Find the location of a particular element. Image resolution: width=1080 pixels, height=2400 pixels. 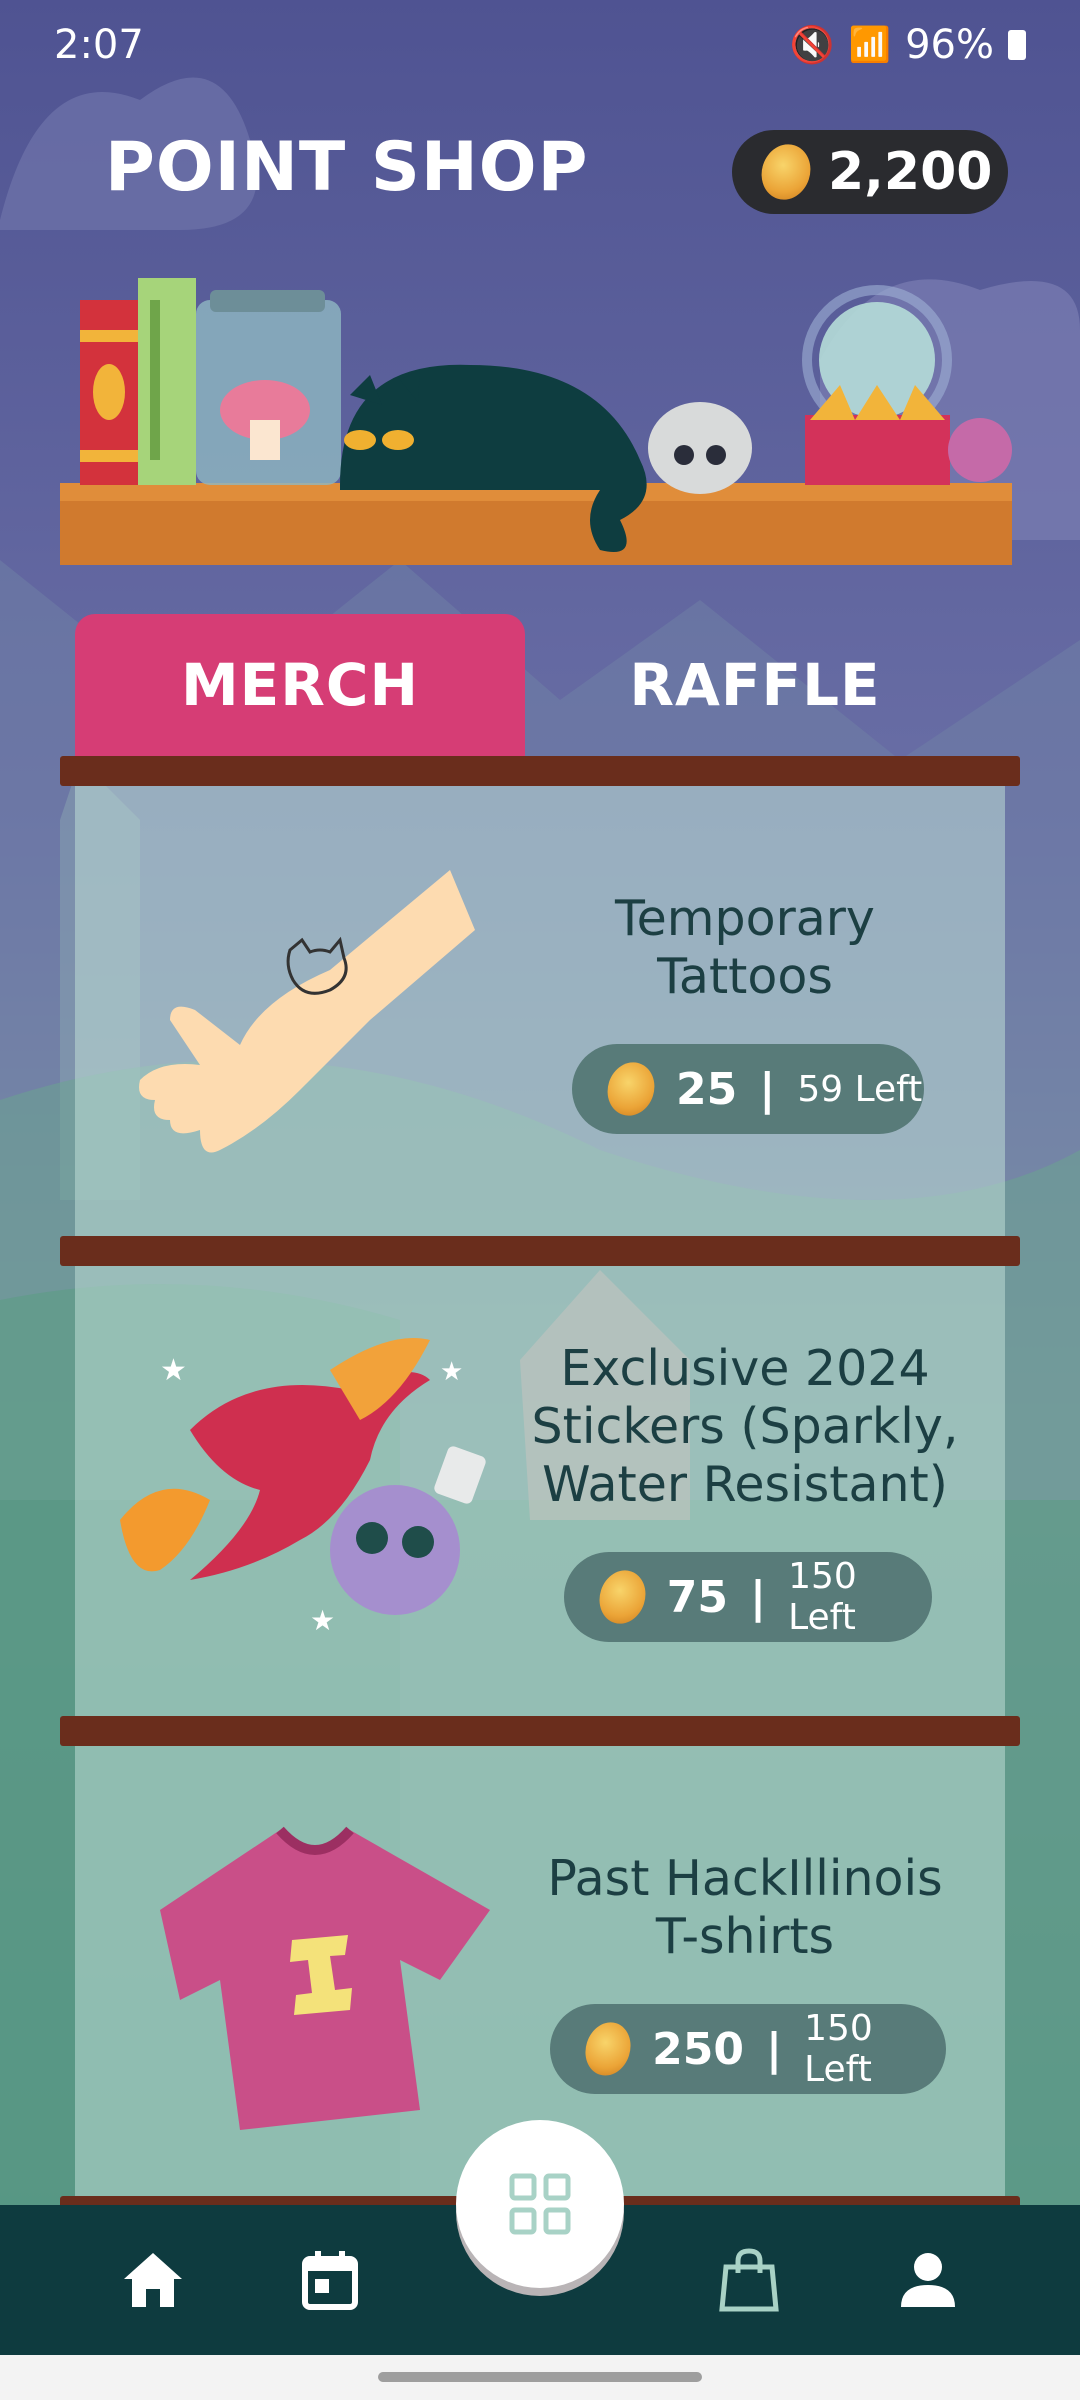

battery-percent: 96% is located at coordinates (949, 45).